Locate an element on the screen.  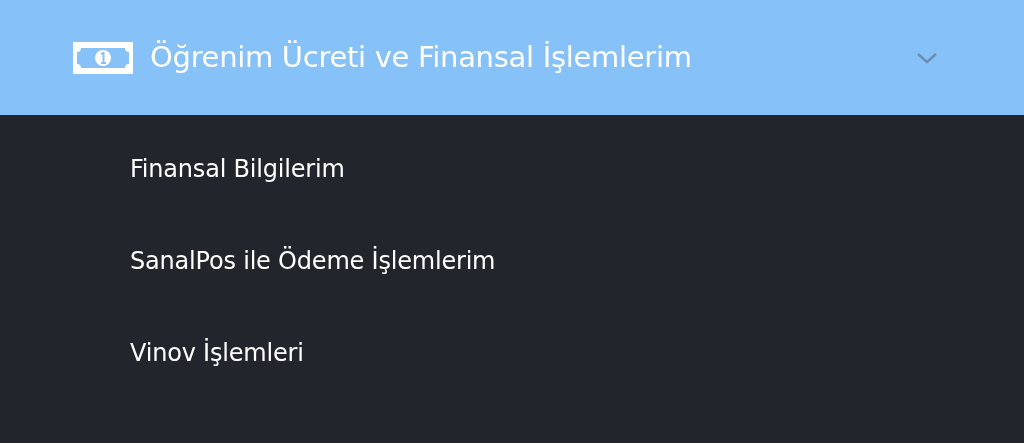
menu-title: Öğrenim Ücreti ve Finansal İşlemlerim is located at coordinates (421, 57).